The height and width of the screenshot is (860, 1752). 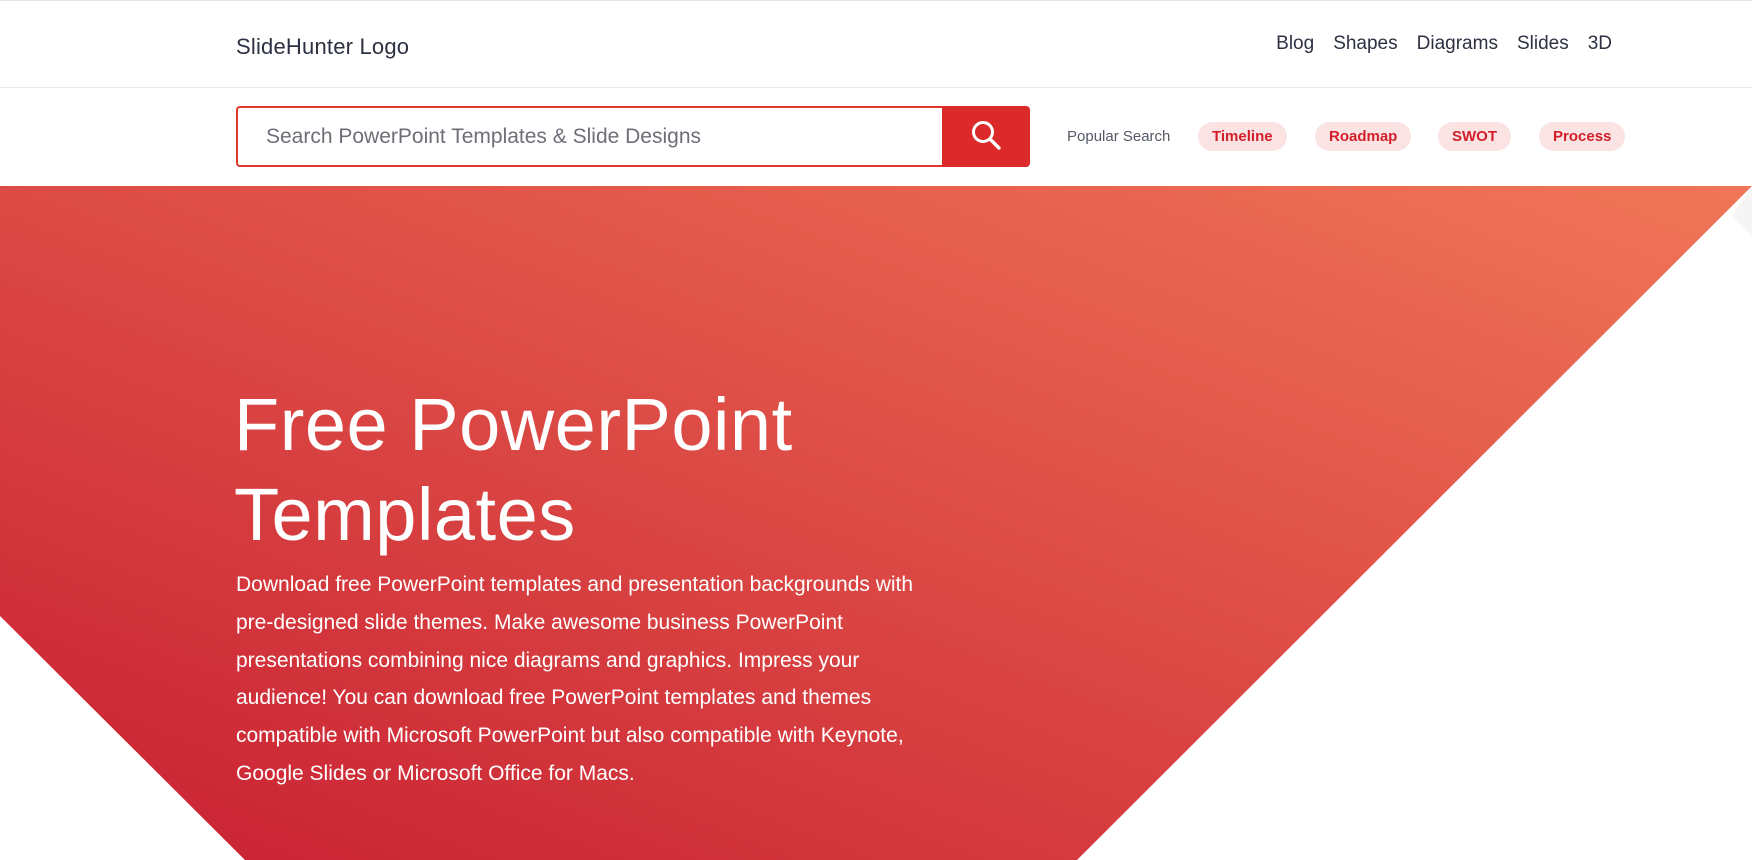 What do you see at coordinates (589, 136) in the screenshot?
I see `search-input` at bounding box center [589, 136].